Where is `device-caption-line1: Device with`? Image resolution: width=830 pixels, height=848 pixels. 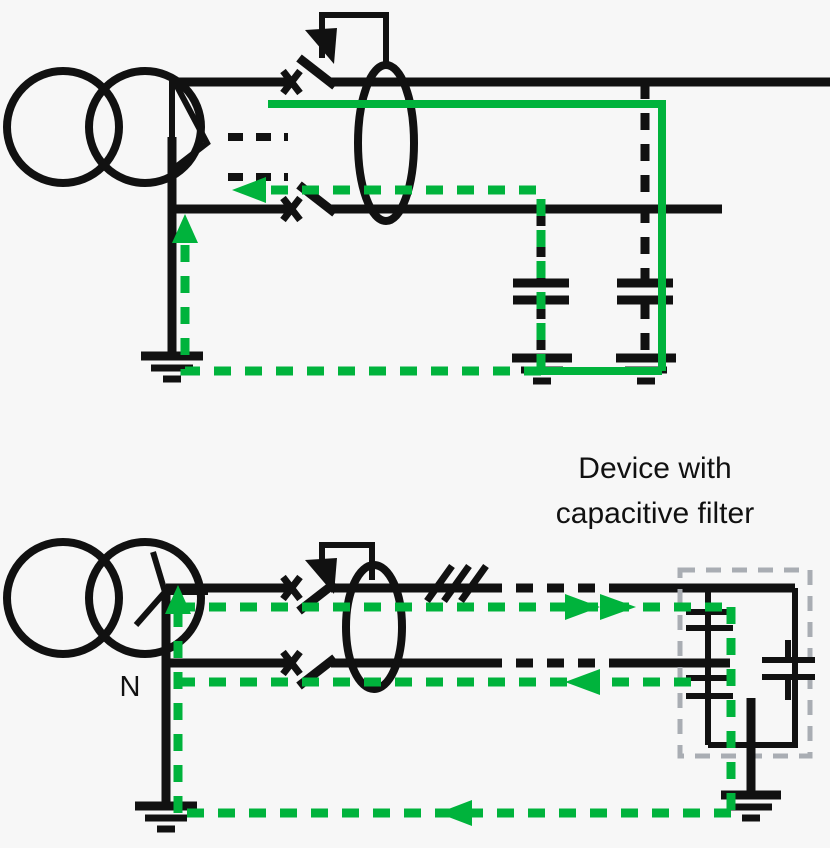
device-caption-line1: Device with is located at coordinates (654, 468).